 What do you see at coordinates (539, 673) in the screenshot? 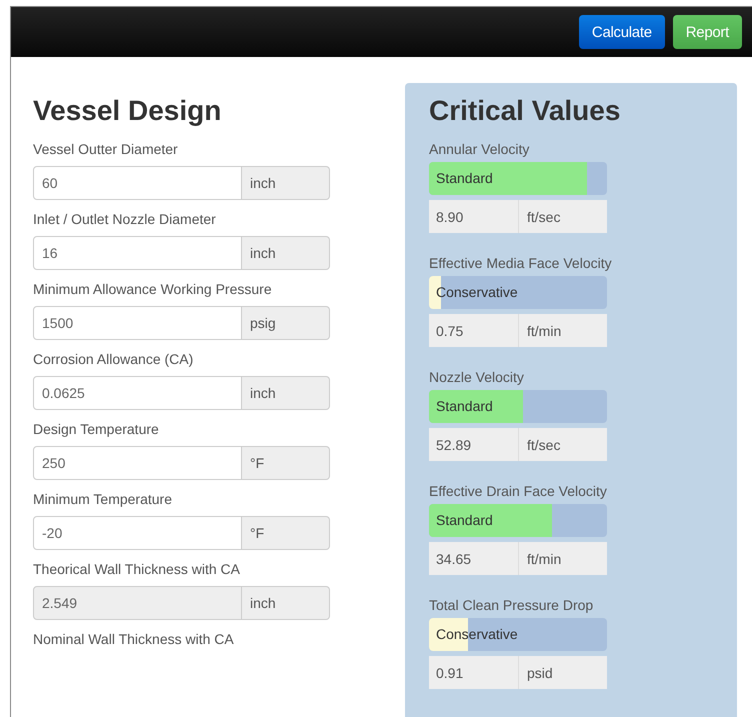
I see `unit-addon: psid` at bounding box center [539, 673].